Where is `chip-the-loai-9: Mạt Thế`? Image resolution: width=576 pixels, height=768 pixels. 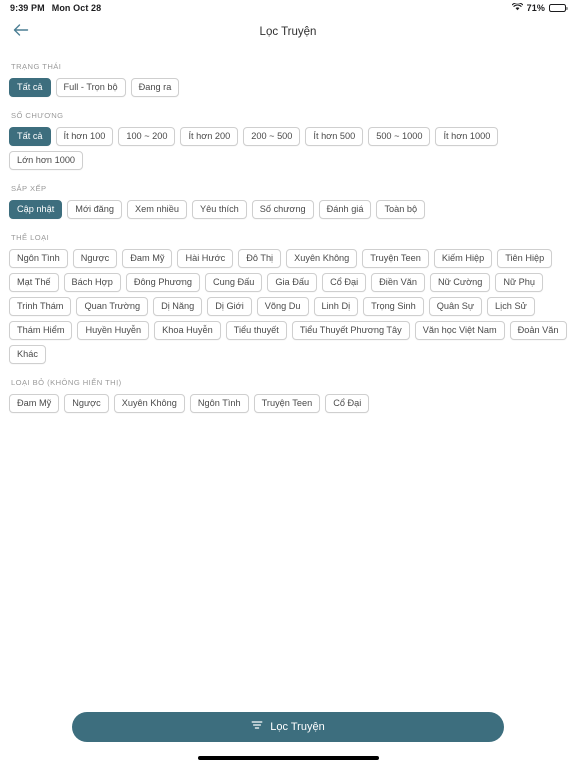 chip-the-loai-9: Mạt Thế is located at coordinates (34, 282).